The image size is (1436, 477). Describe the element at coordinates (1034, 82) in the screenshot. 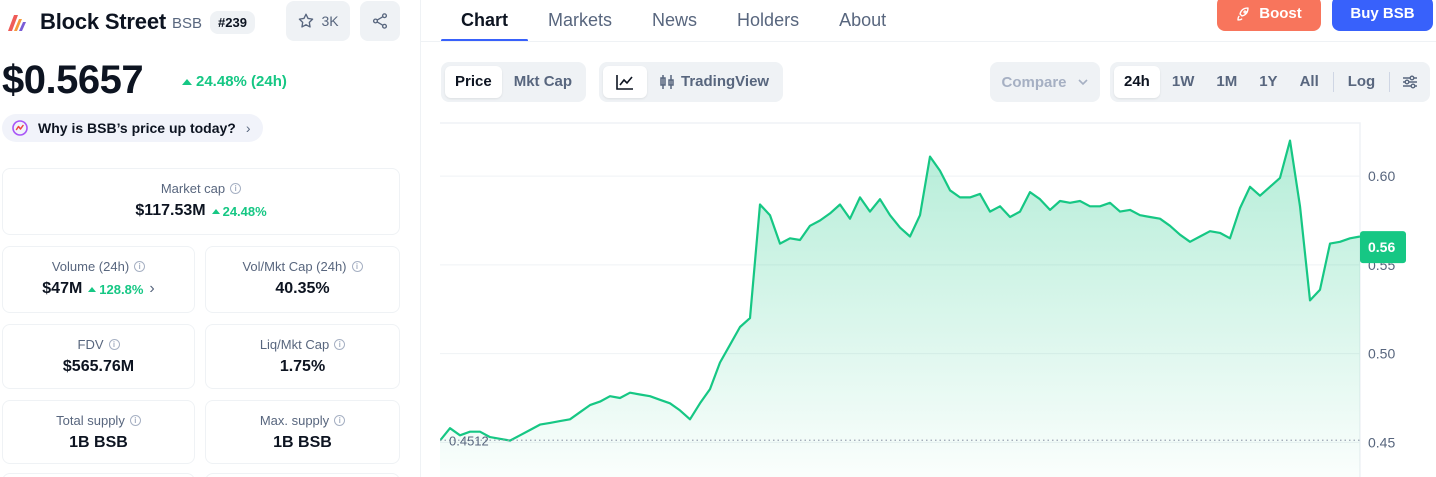

I see `compare-label: Compare` at that location.